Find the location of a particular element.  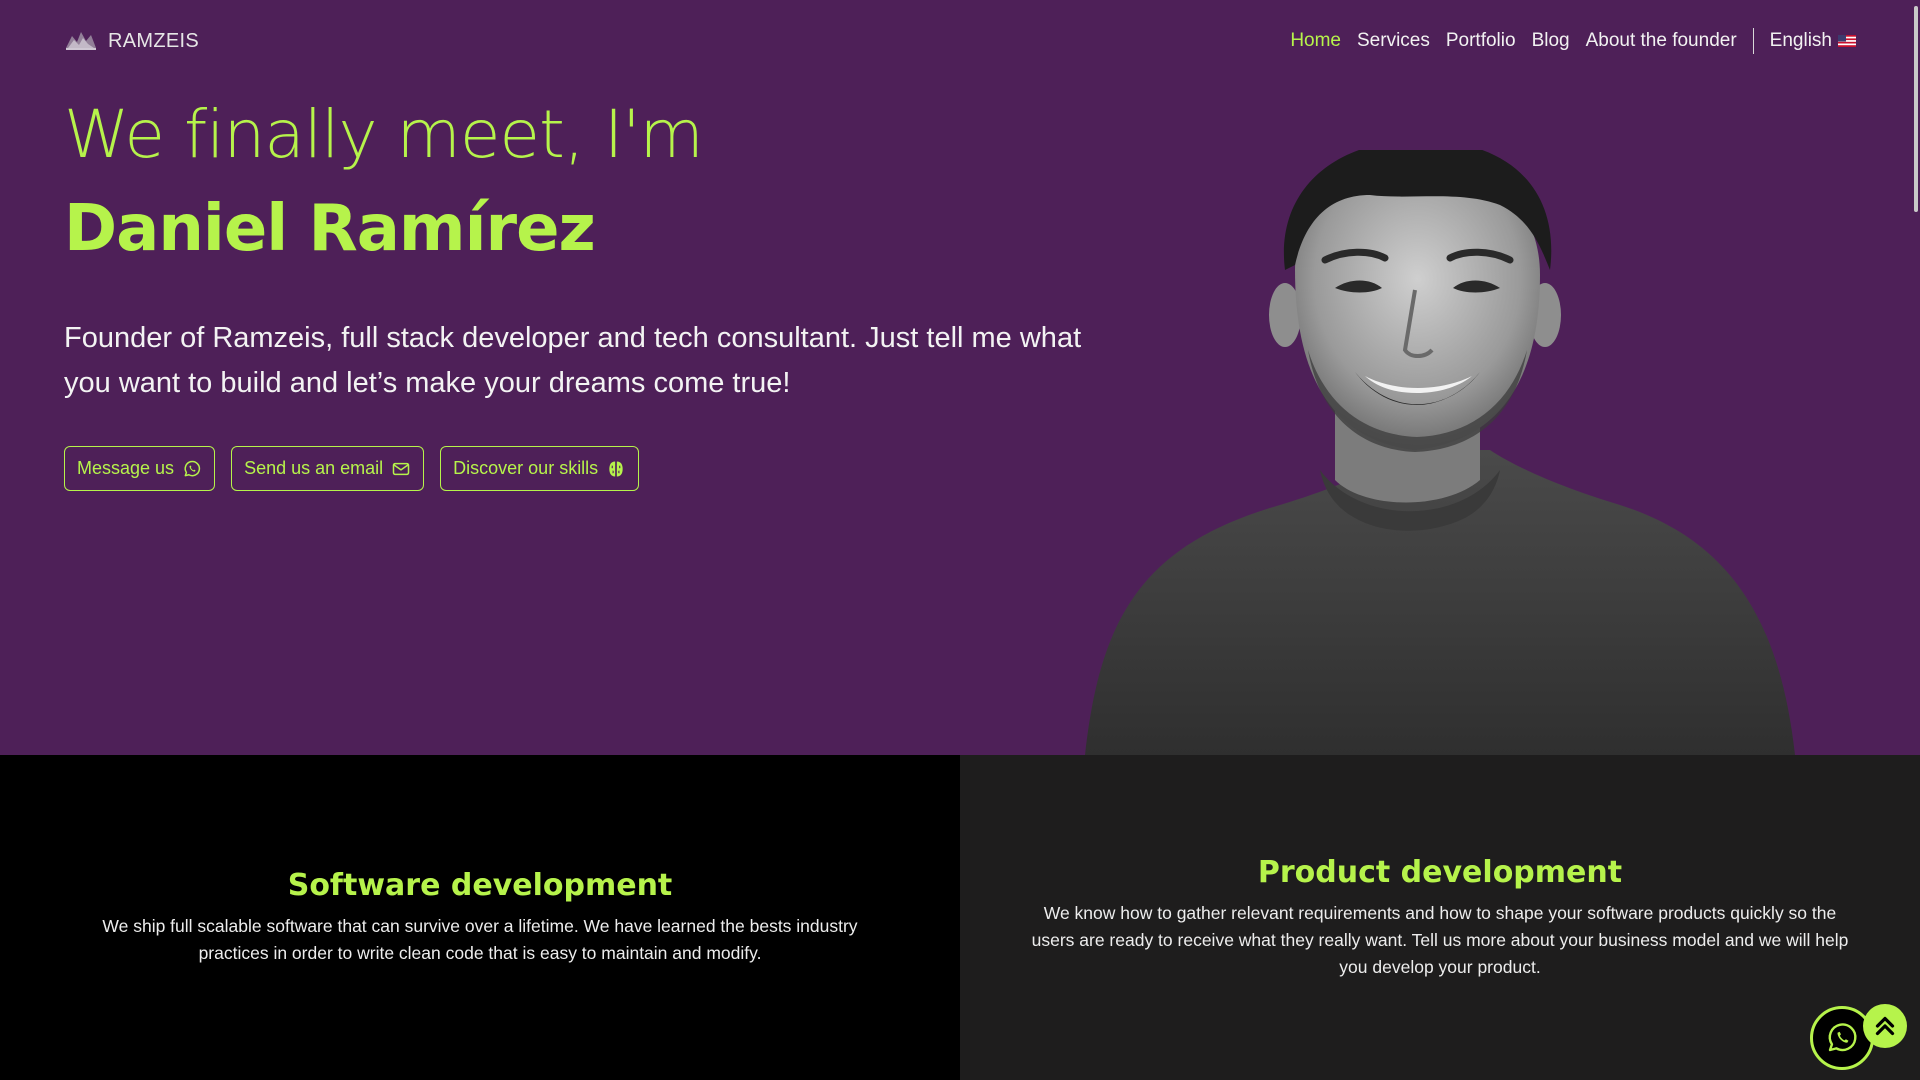

nav-divider is located at coordinates (1753, 41).